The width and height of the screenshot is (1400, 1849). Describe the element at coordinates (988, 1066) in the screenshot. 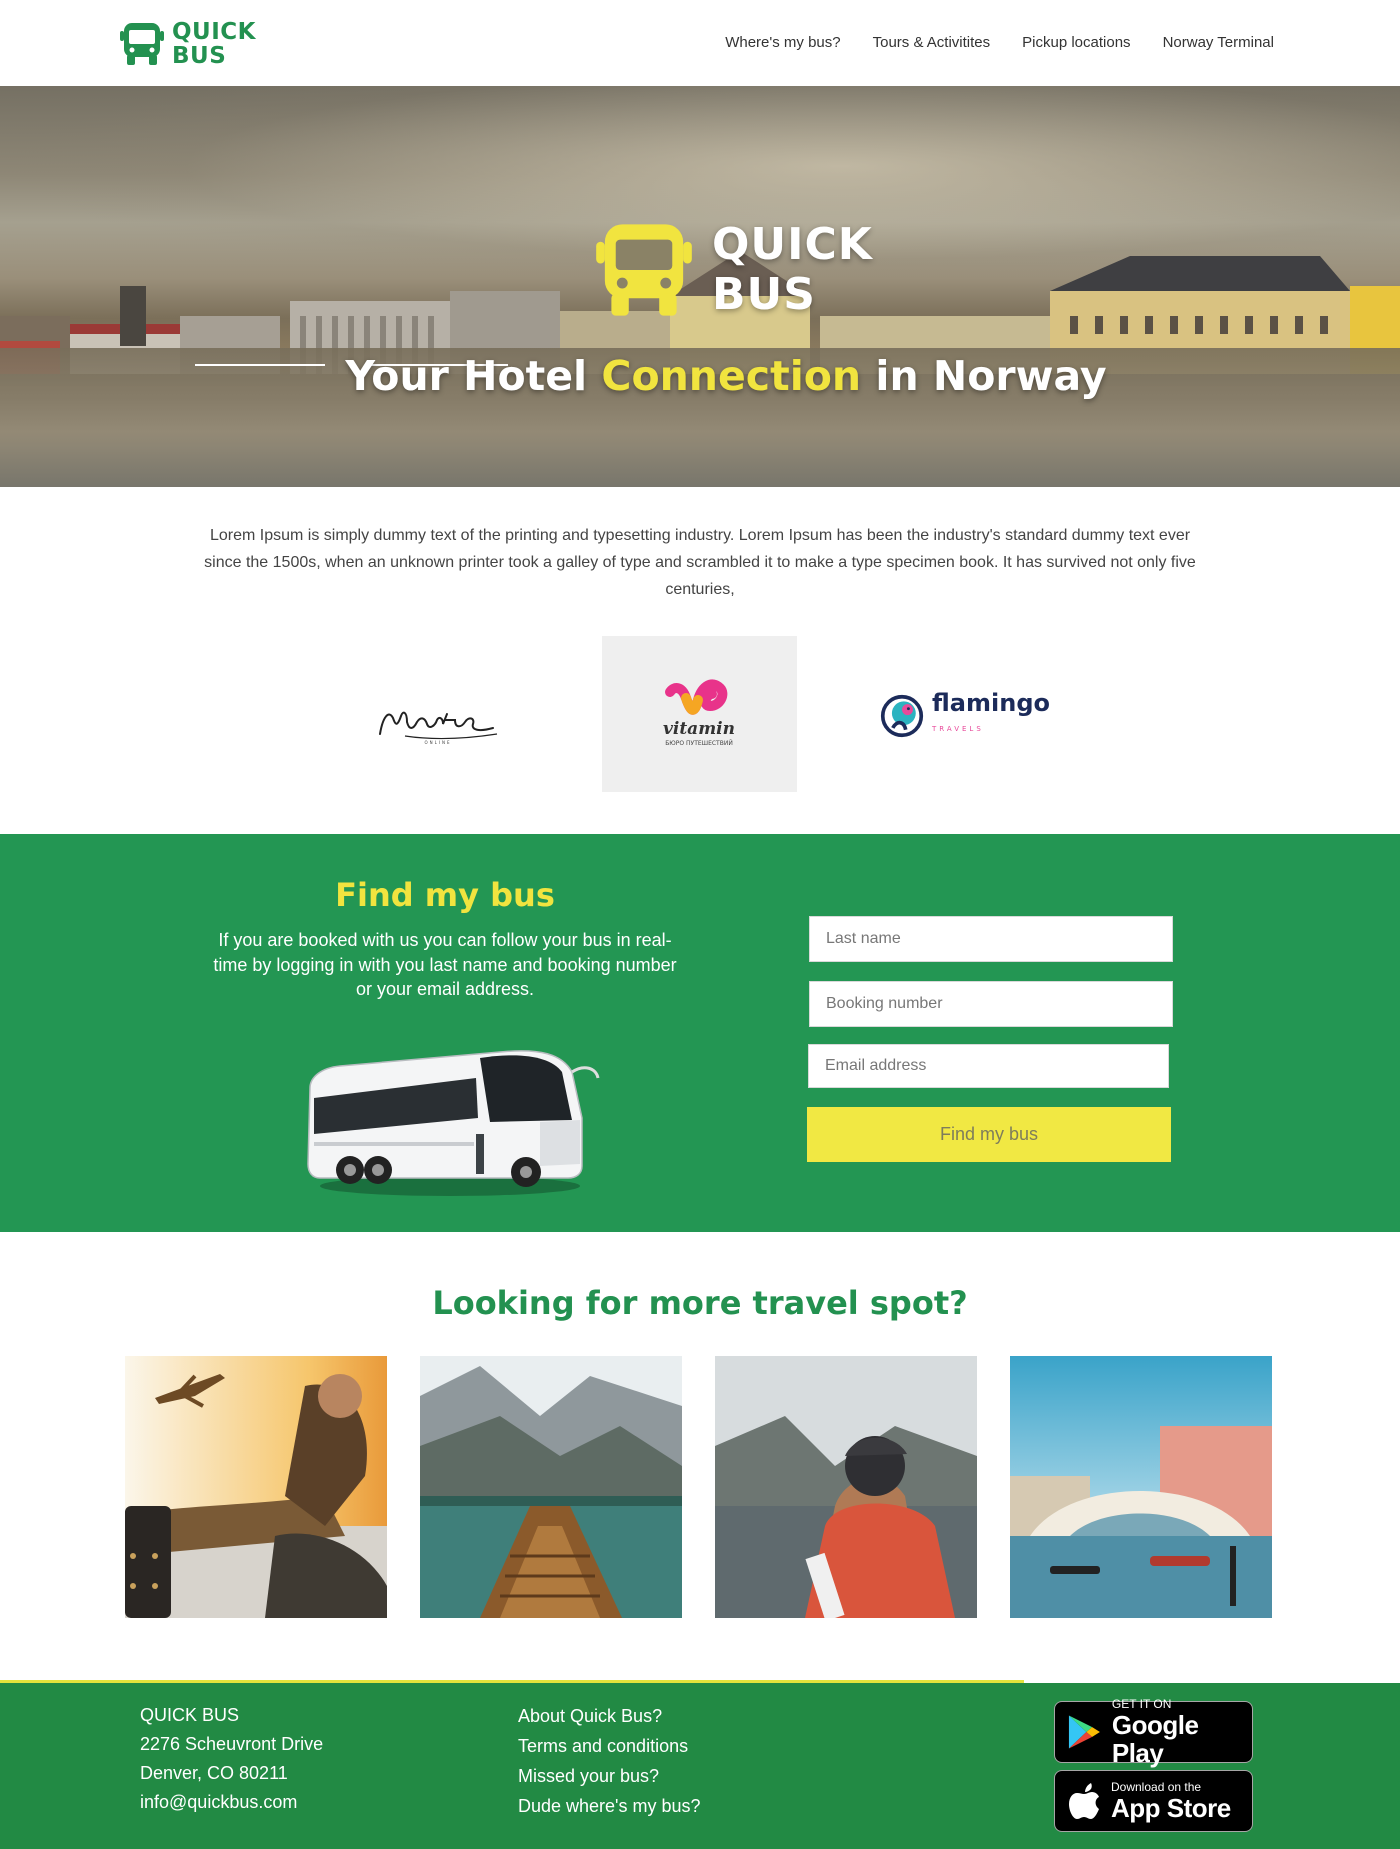

I see `email-address-input` at that location.